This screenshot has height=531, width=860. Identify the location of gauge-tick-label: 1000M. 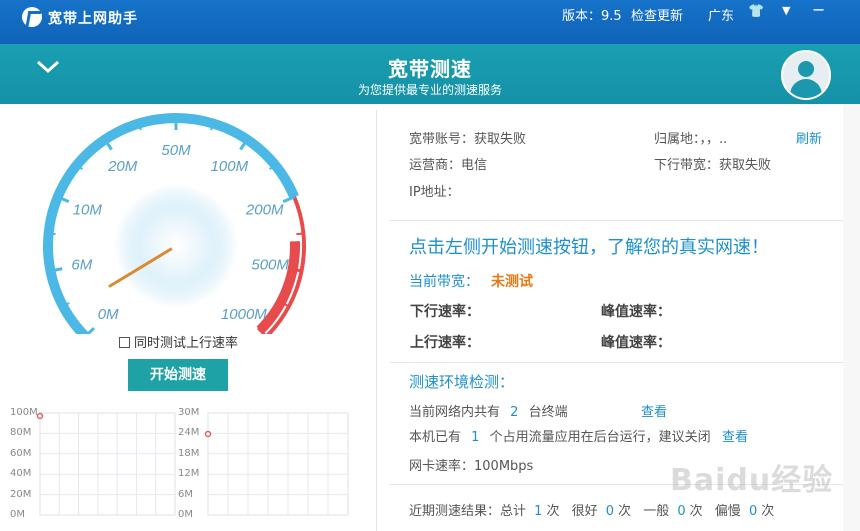
(244, 314).